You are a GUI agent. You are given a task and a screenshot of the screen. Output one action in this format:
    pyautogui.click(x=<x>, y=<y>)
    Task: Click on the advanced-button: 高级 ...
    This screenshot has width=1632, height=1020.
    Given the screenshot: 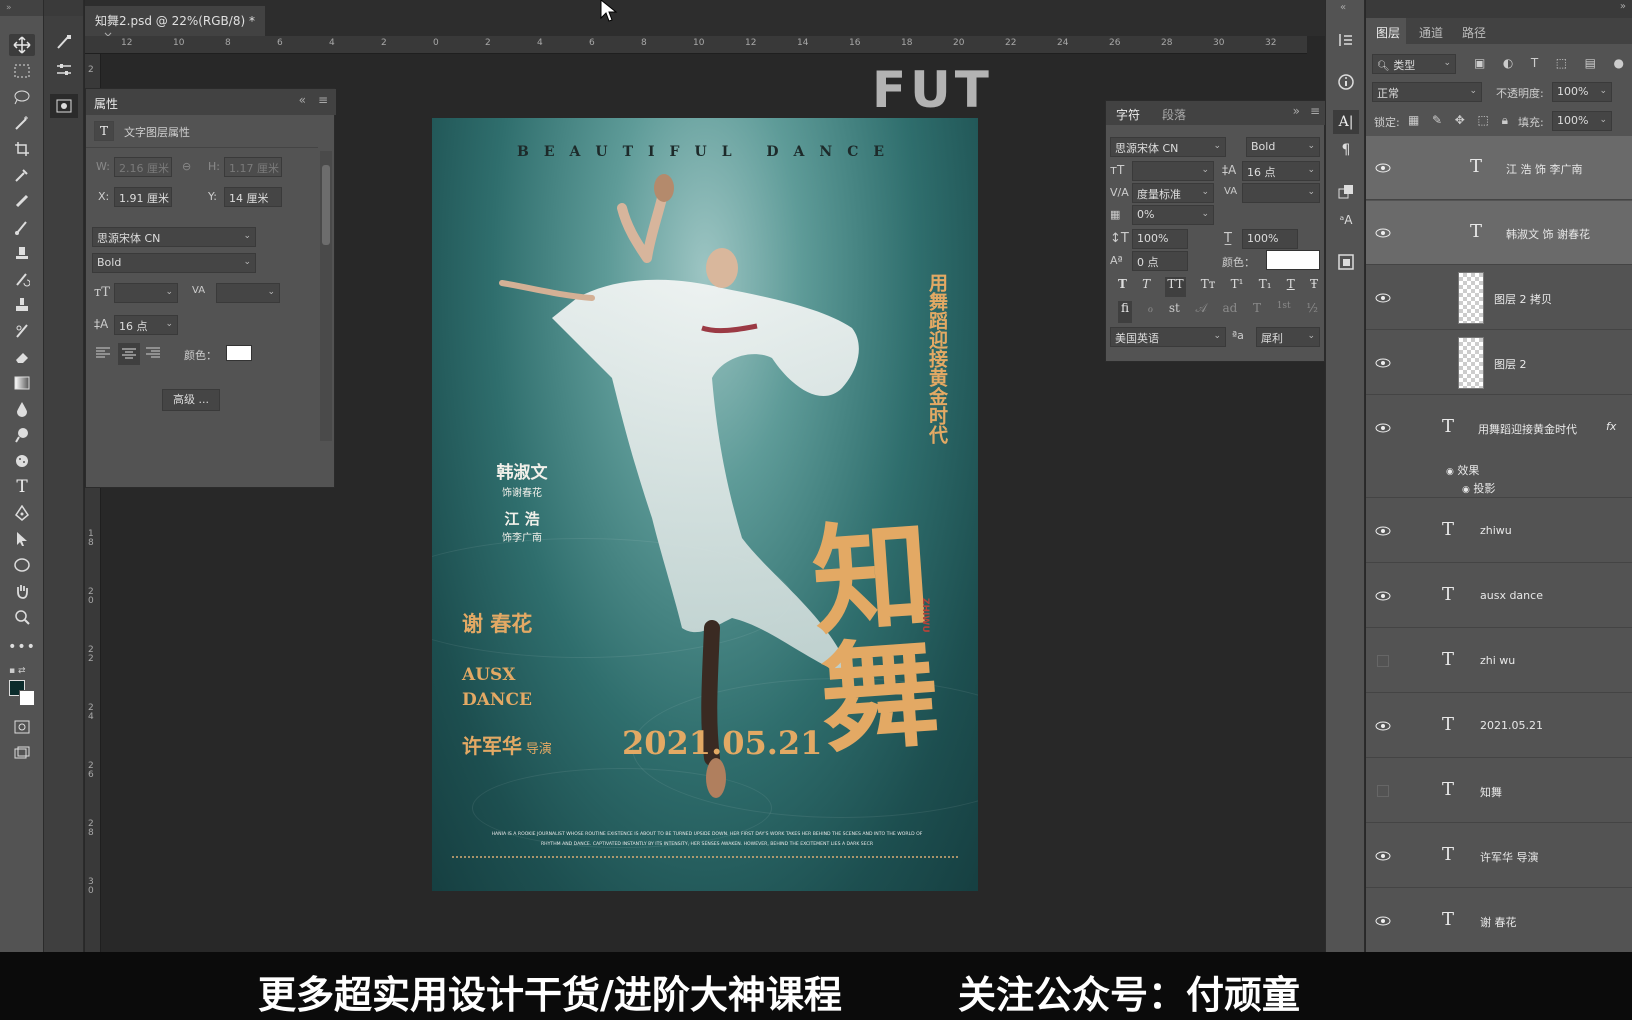 What is the action you would take?
    pyautogui.click(x=191, y=400)
    